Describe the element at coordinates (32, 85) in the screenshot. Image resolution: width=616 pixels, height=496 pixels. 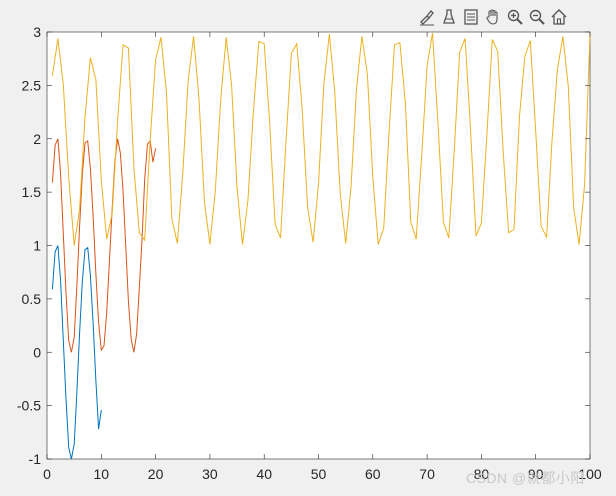
I see `y-tick-label: 2.5` at that location.